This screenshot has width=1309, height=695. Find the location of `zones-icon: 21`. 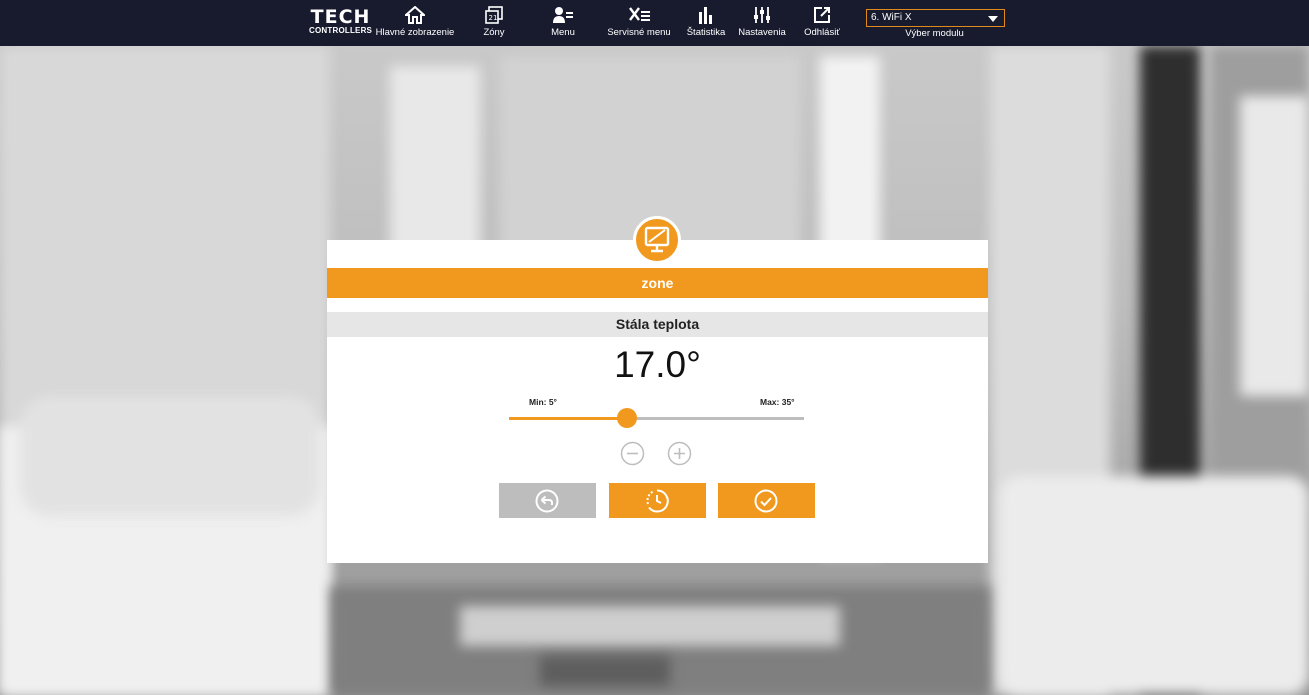

zones-icon: 21 is located at coordinates (494, 15).